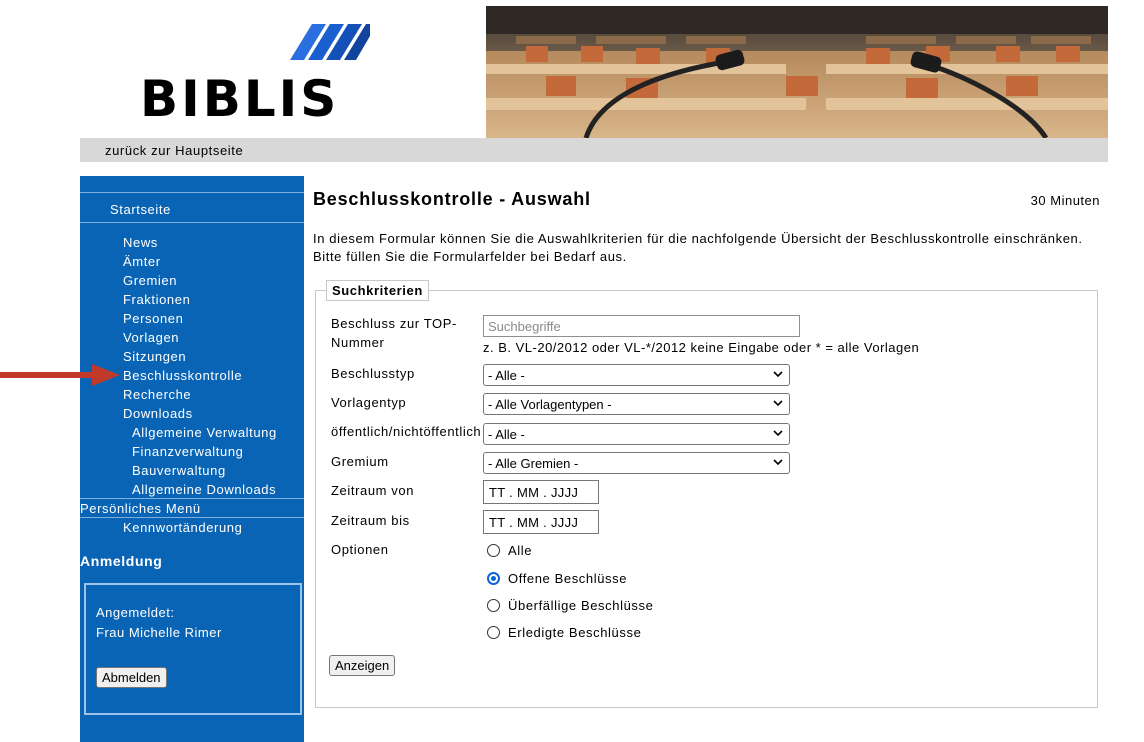 Image resolution: width=1144 pixels, height=742 pixels. Describe the element at coordinates (541, 522) in the screenshot. I see `date-to-input: TT . MM . JJJJ` at that location.